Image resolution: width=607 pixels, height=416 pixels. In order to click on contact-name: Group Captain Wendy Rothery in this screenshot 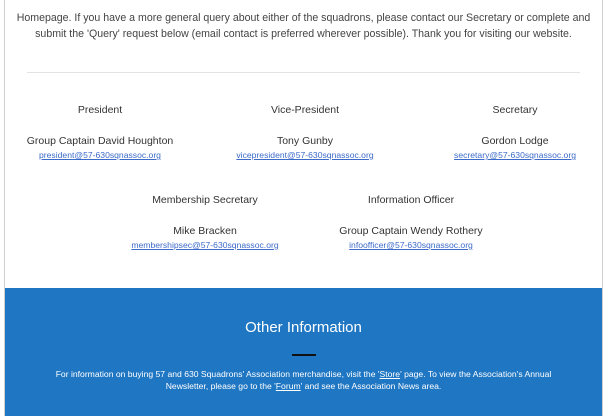, I will do `click(411, 231)`.